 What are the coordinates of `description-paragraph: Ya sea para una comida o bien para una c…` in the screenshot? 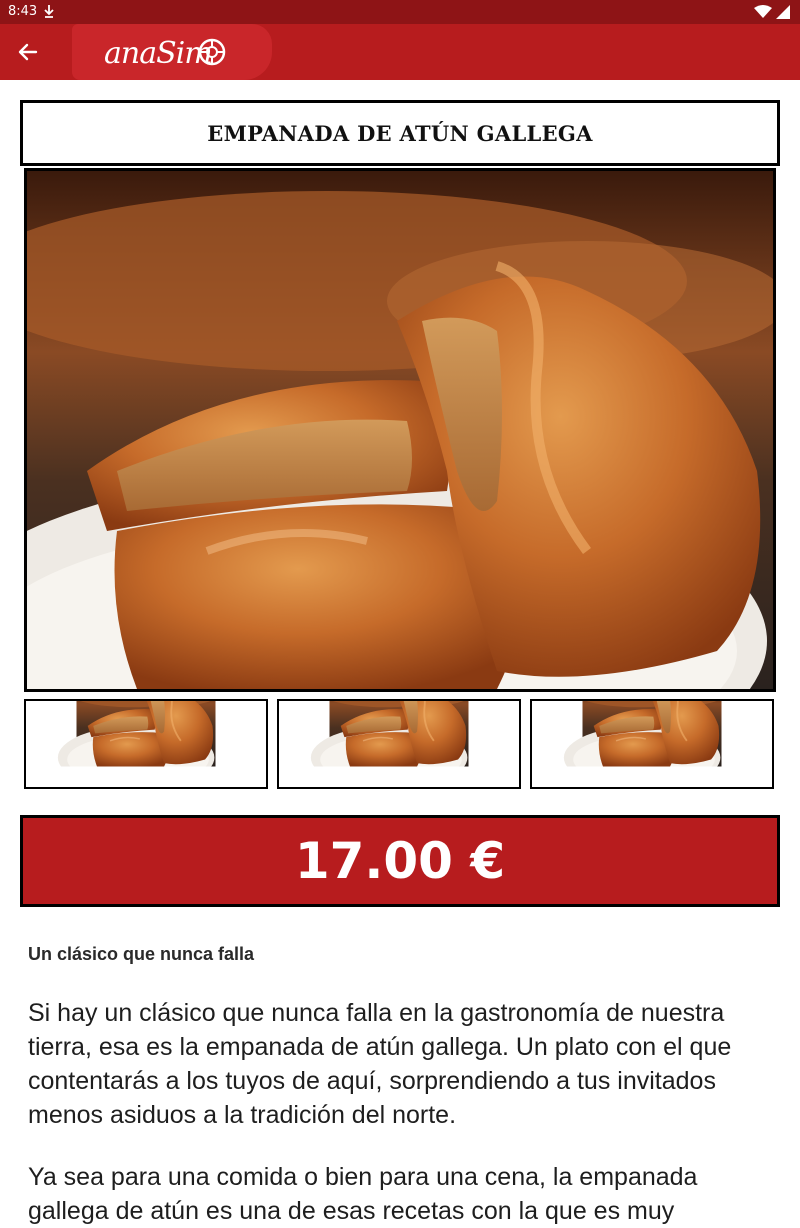 It's located at (363, 1194).